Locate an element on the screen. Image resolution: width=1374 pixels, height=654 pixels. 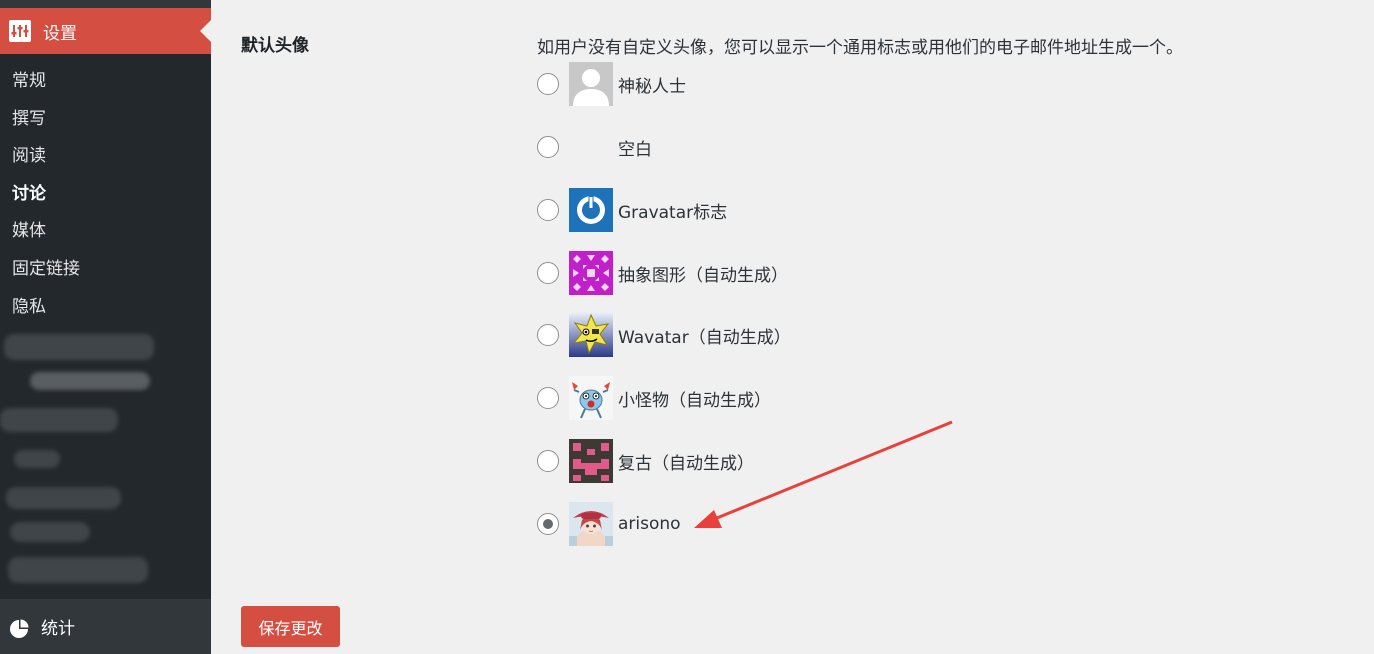
submenu-item: 撰写 is located at coordinates (105, 120).